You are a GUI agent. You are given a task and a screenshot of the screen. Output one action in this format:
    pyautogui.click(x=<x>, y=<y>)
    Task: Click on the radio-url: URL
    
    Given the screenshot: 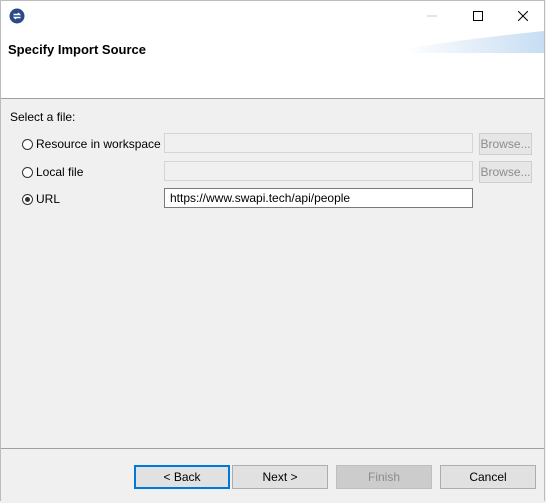 What is the action you would take?
    pyautogui.click(x=41, y=199)
    